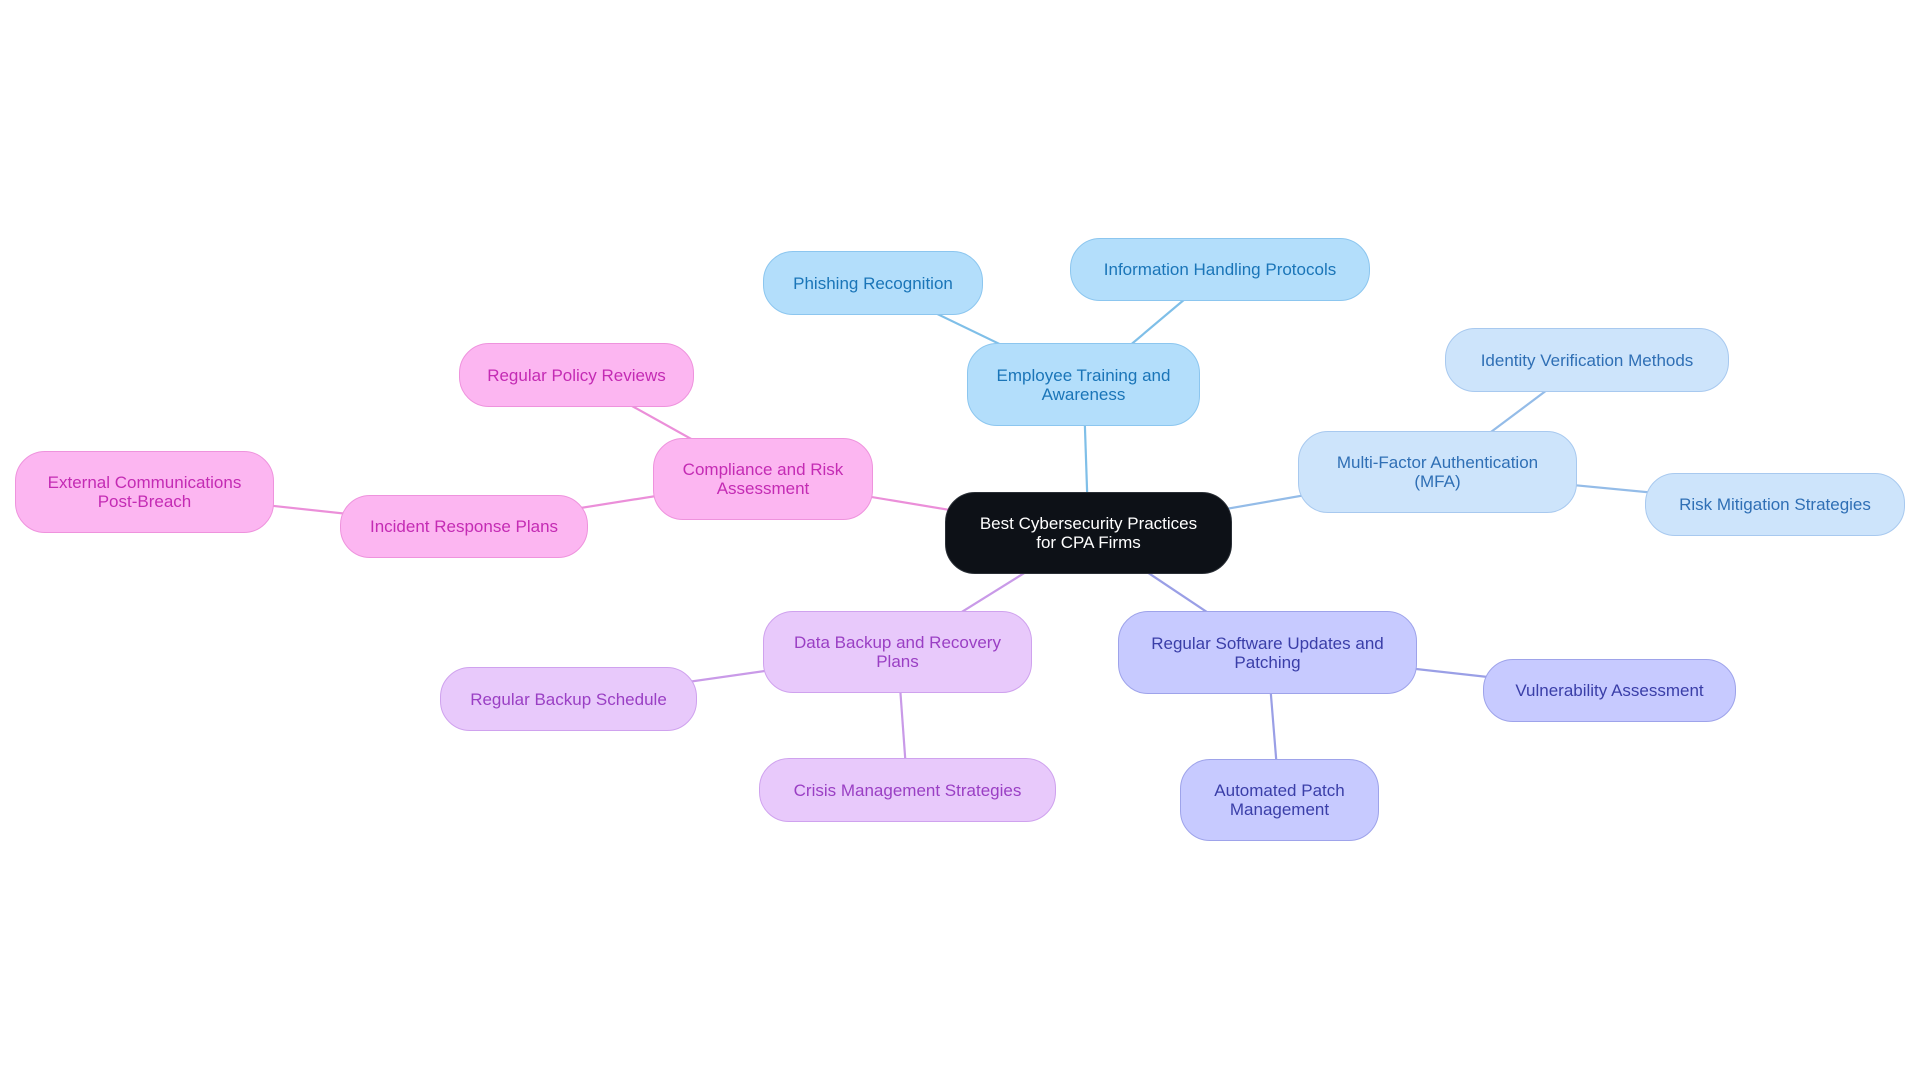 The image size is (1920, 1083). I want to click on leaf-node-risk-mitigation: Risk Mitigation Strategies, so click(1775, 504).